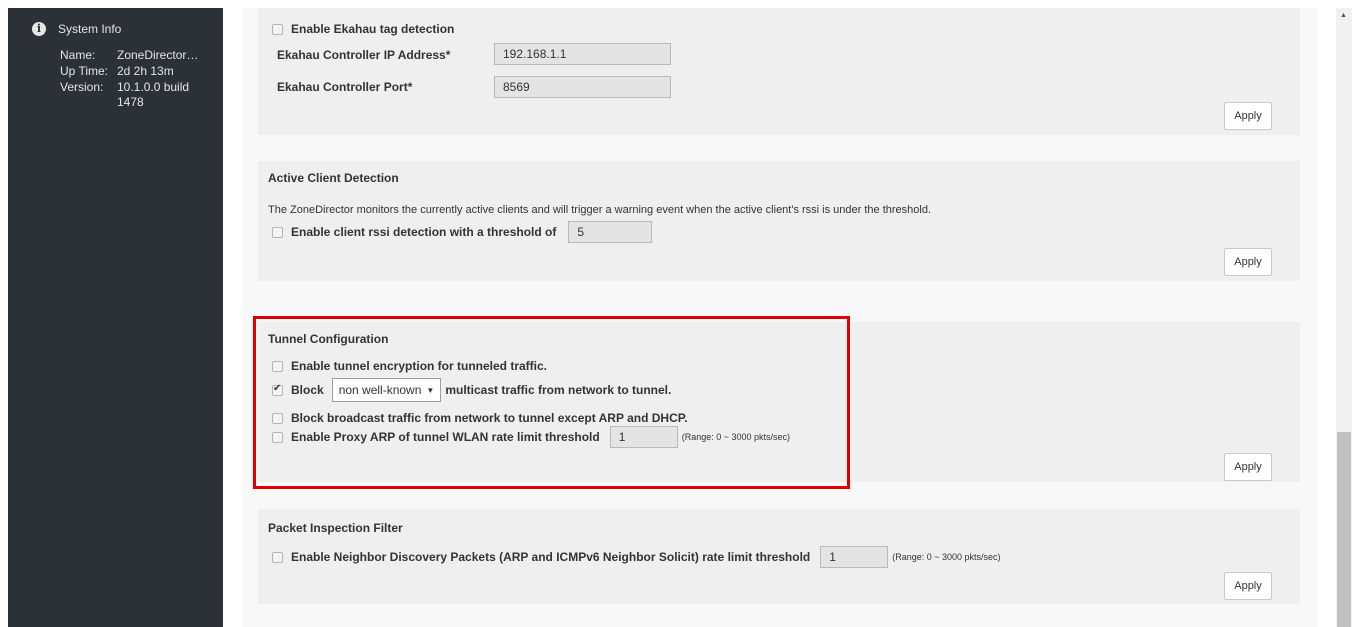 This screenshot has width=1352, height=627. I want to click on sysinfo-row-uptime: Up Time: 2d 2h 13m, so click(133, 71).